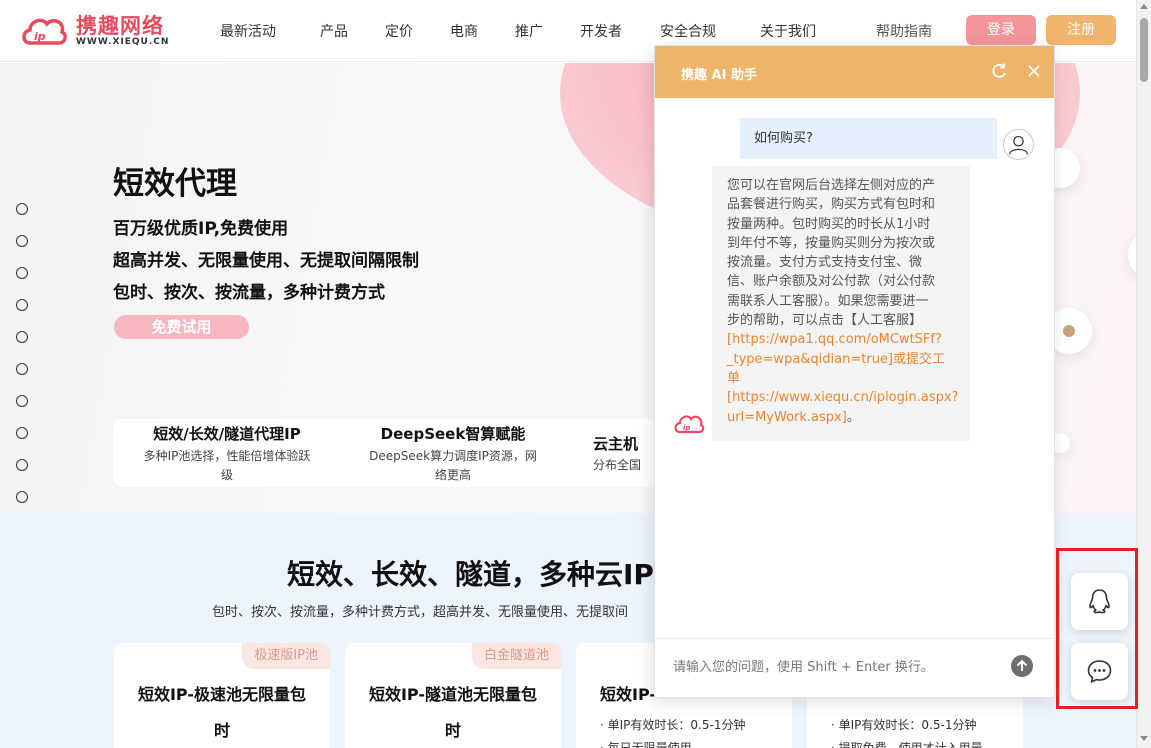 The width and height of the screenshot is (1151, 748). I want to click on feature-desc: DeepSeek算力调度IP资源，网 络更高, so click(453, 465).